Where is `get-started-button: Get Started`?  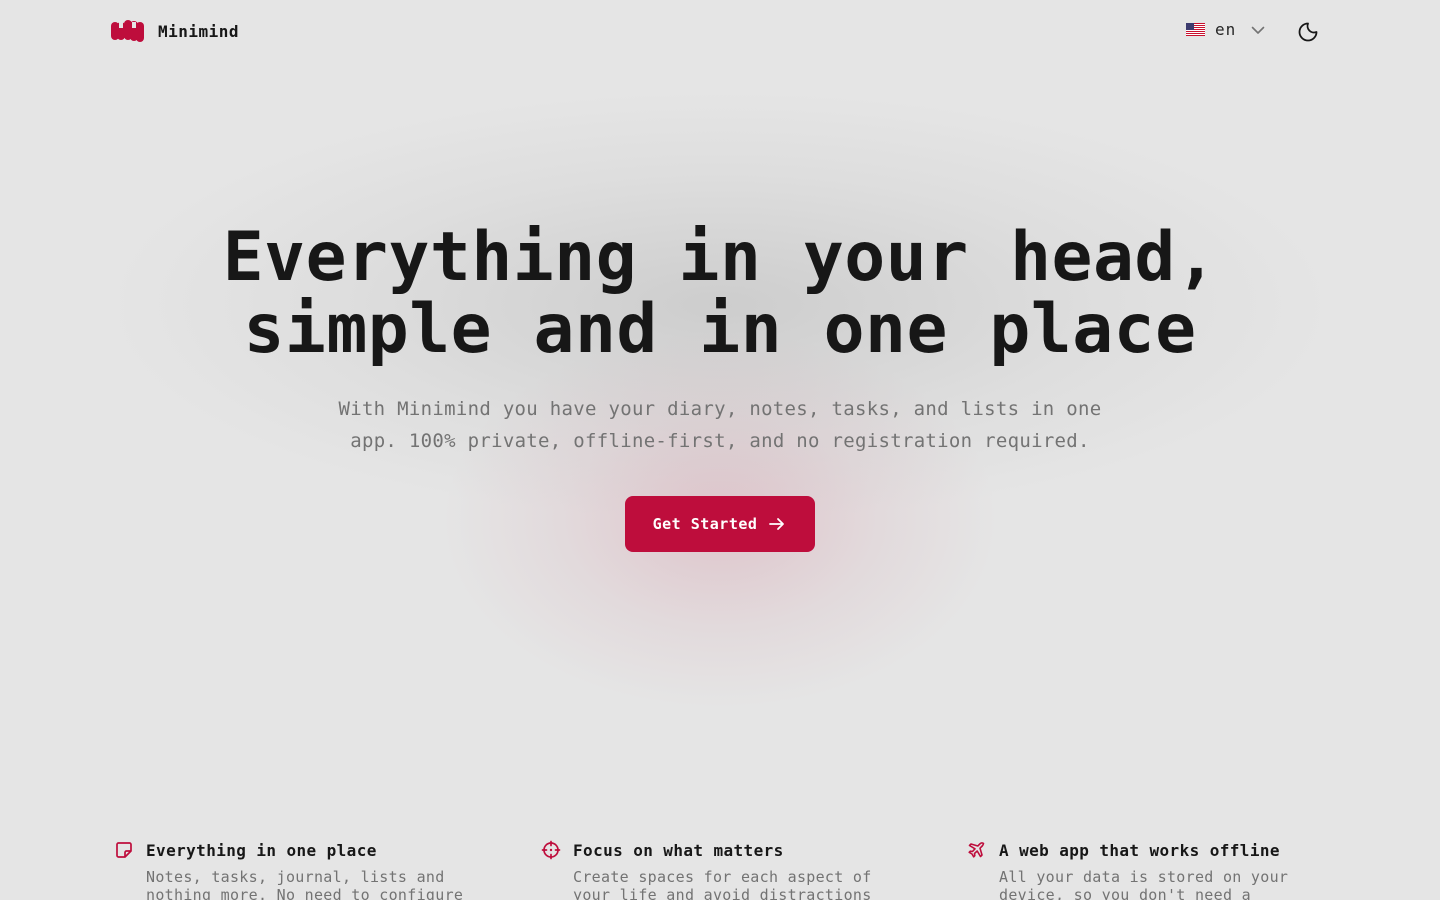
get-started-button: Get Started is located at coordinates (720, 524).